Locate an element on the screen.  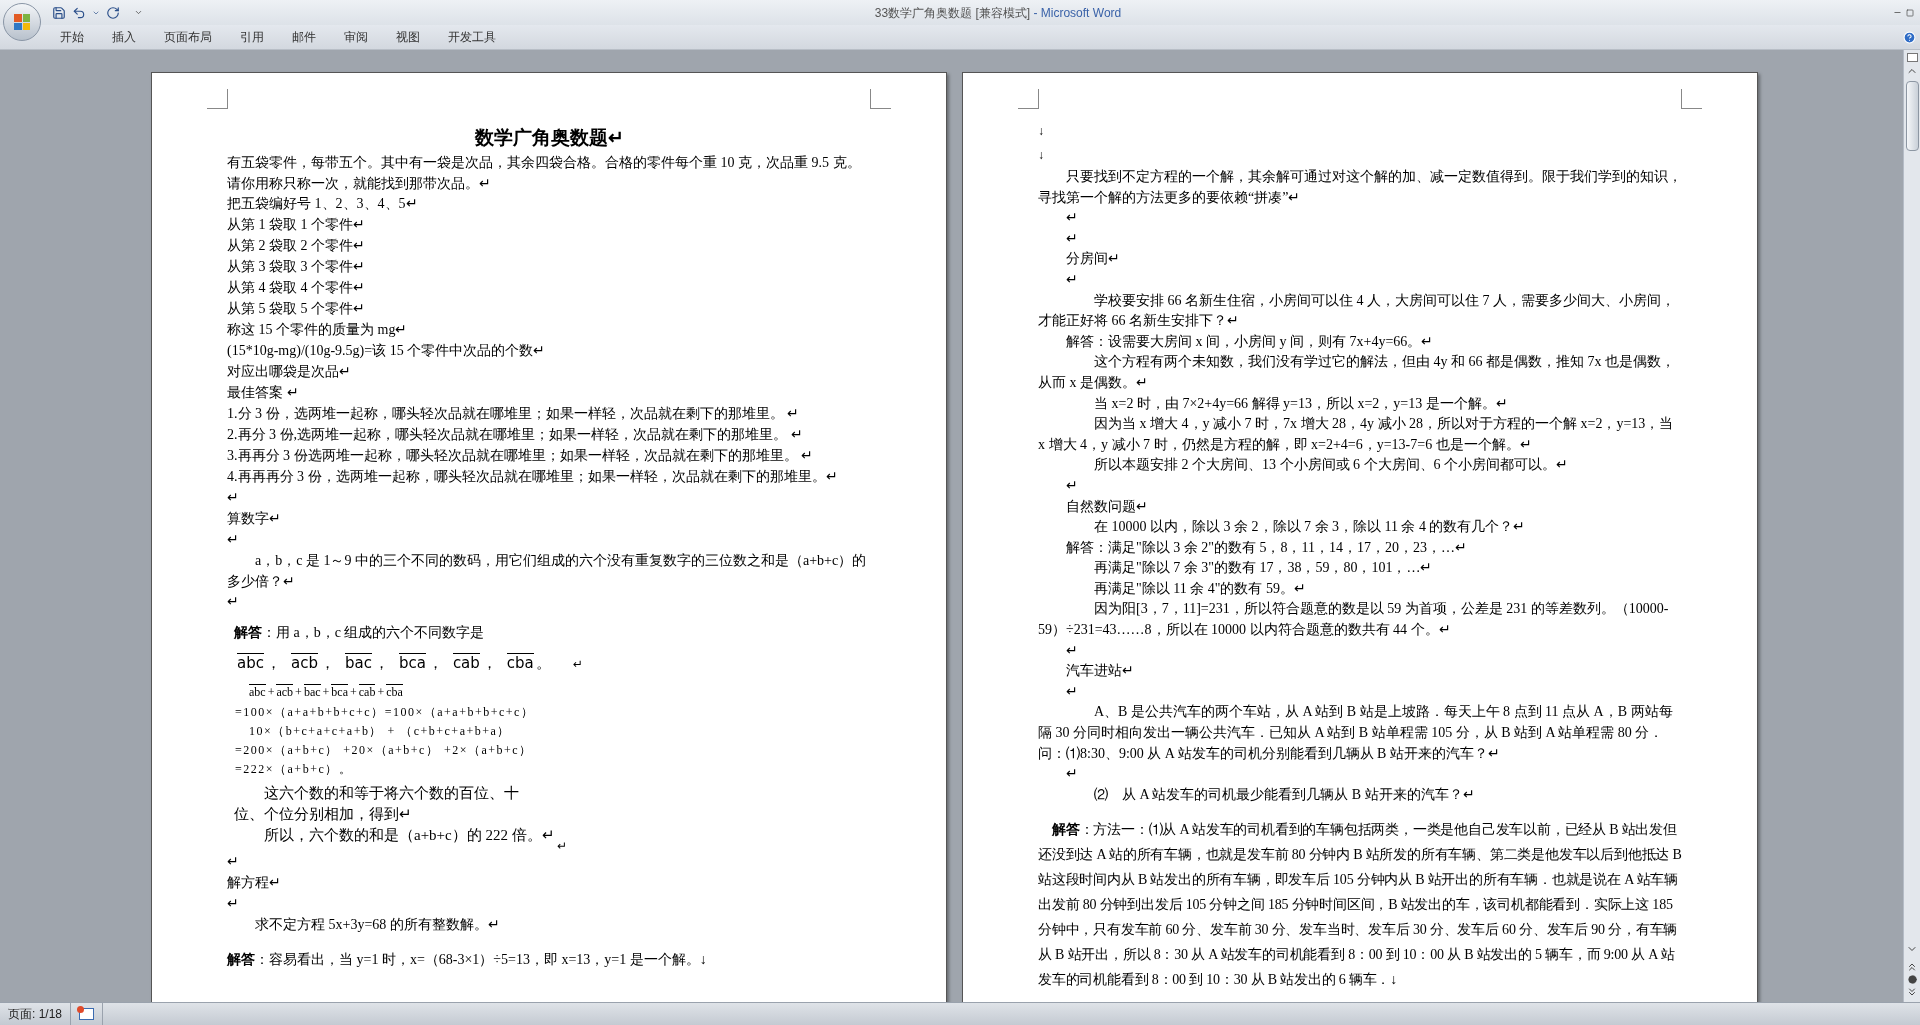
paragraph: 在 10000 以内，除以 3 余 2，除以 7 余 3，除以 11 余 4 的数有几个？↵ is located at coordinates (1310, 527).